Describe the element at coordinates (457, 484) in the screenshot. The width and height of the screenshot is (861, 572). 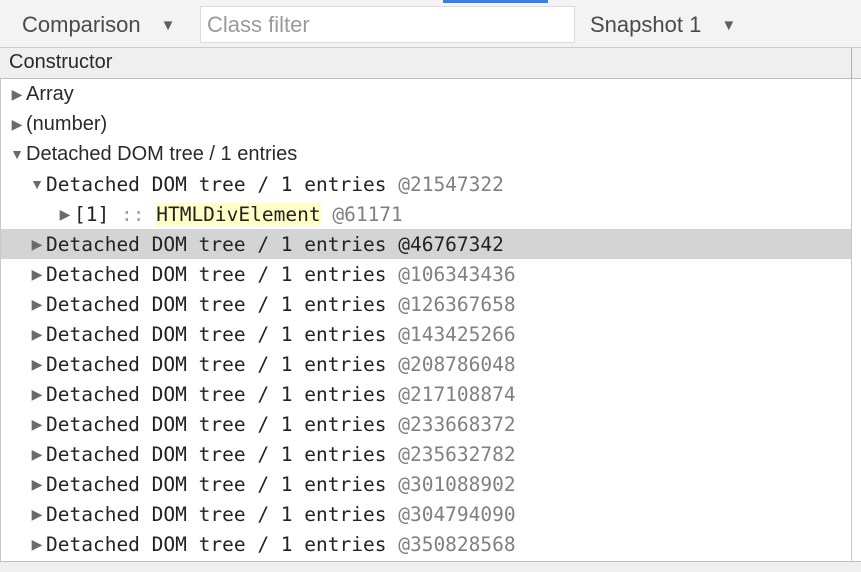
I see `object-id: @301088902` at that location.